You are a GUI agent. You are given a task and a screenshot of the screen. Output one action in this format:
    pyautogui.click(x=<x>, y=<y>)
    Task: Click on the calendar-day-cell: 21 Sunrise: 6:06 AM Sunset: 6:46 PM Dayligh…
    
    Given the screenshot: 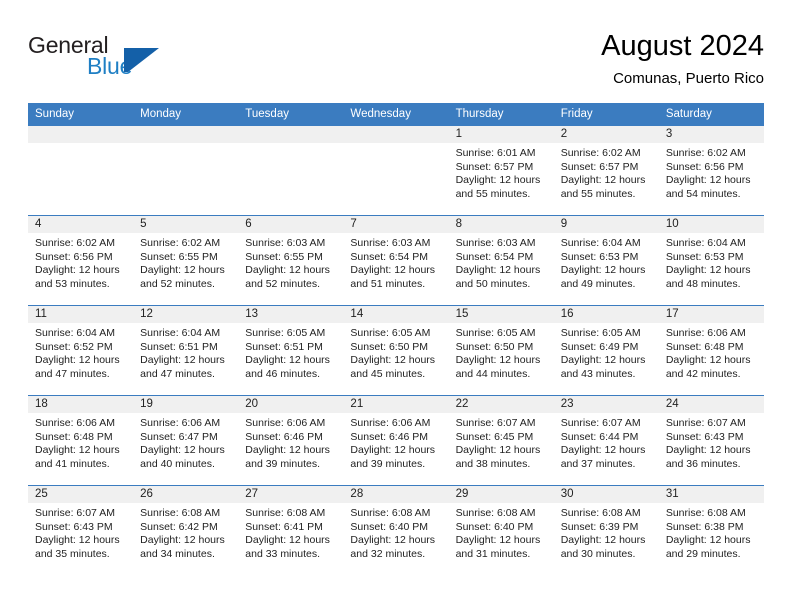 What is the action you would take?
    pyautogui.click(x=396, y=440)
    